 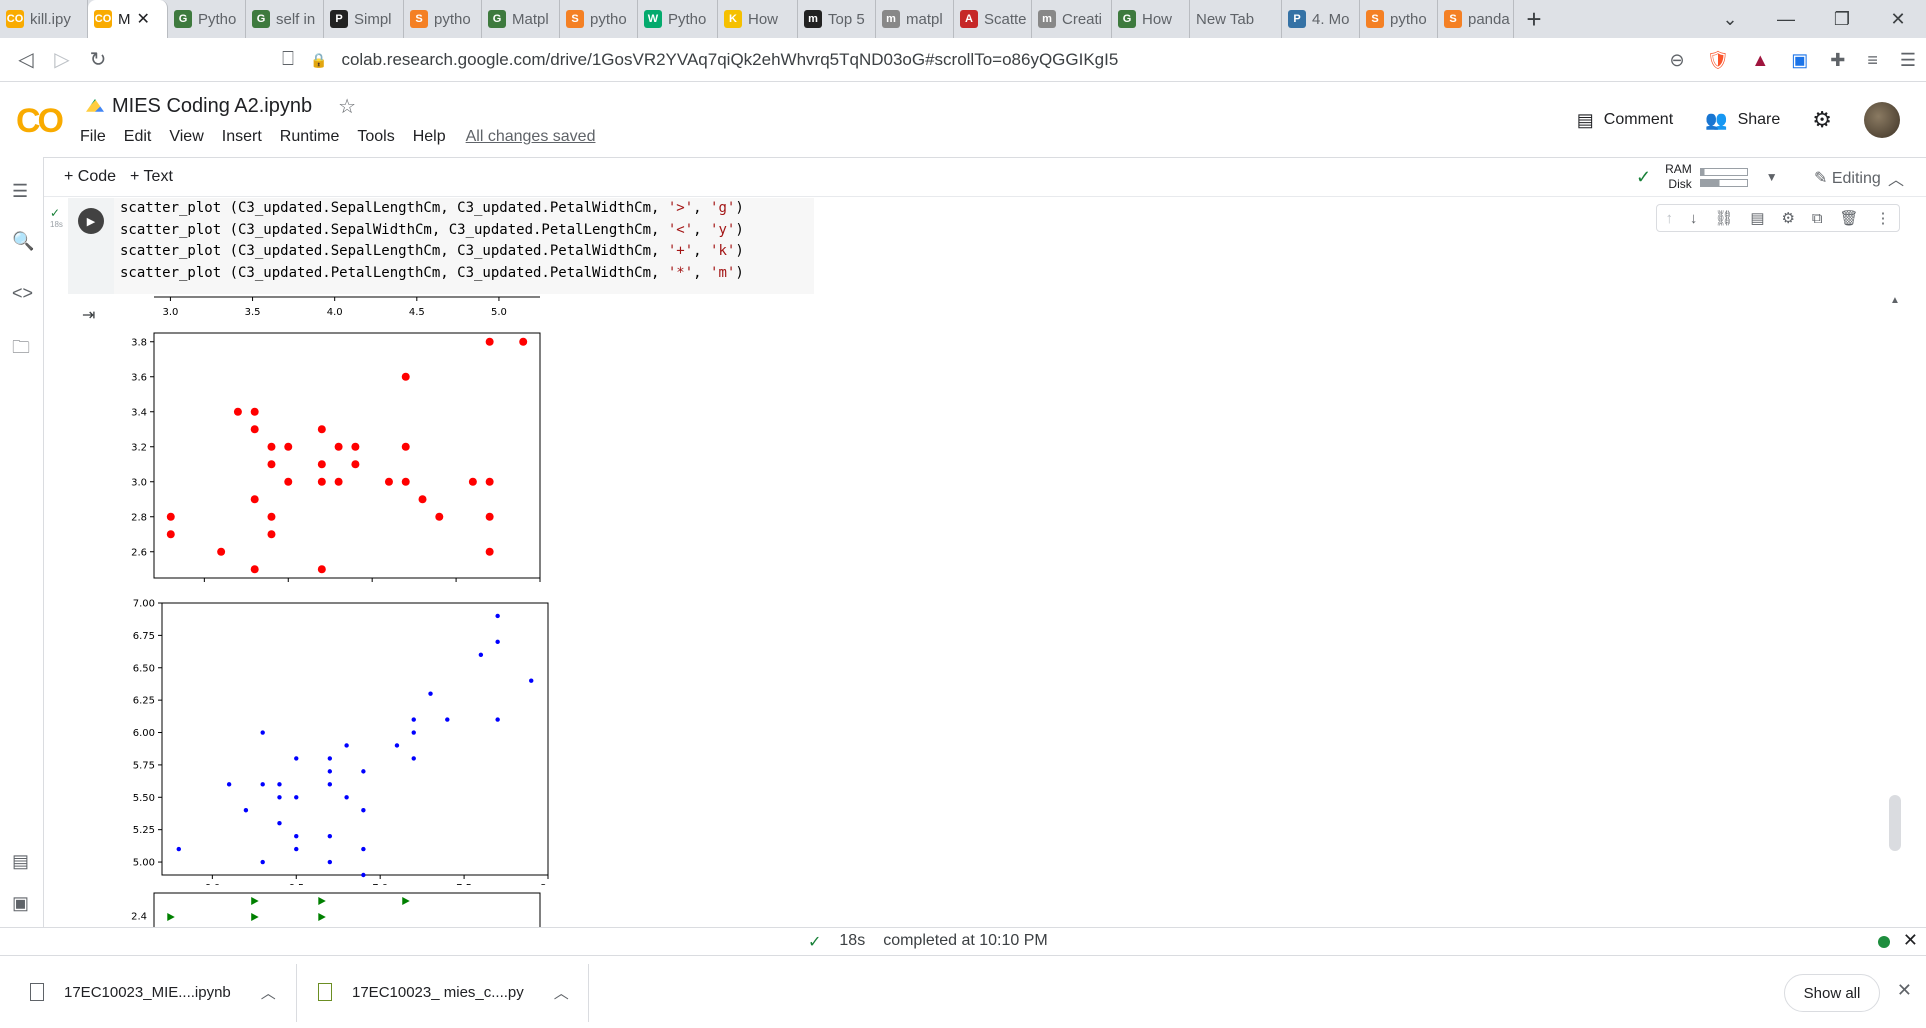 I want to click on download-filename: 17EC10023_MIE....ipynb, so click(x=147, y=992).